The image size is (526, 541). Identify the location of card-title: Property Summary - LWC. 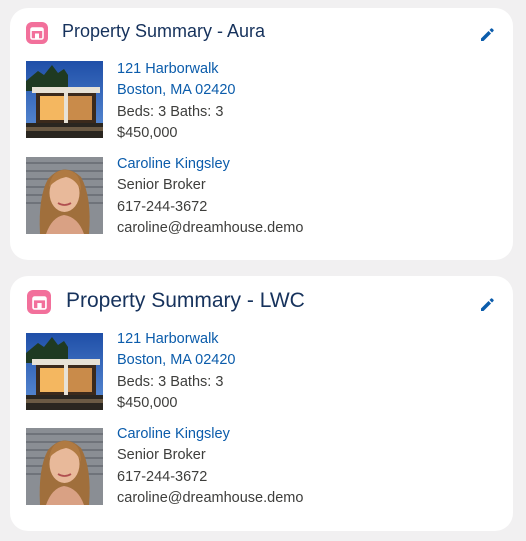
(185, 300).